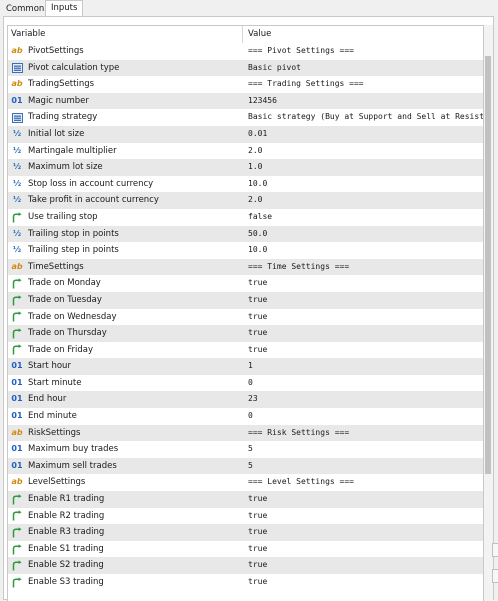 This screenshot has height=601, width=498. I want to click on parameter-row: Trade on Thursday true, so click(245, 333).